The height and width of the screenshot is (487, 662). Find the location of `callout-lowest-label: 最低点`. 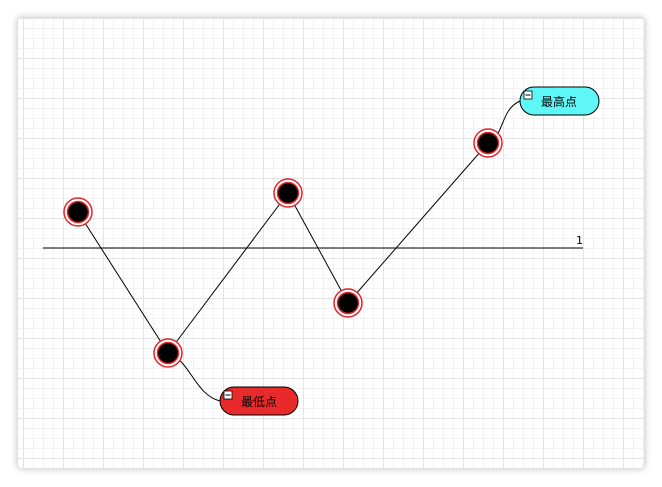

callout-lowest-label: 最低点 is located at coordinates (259, 402).